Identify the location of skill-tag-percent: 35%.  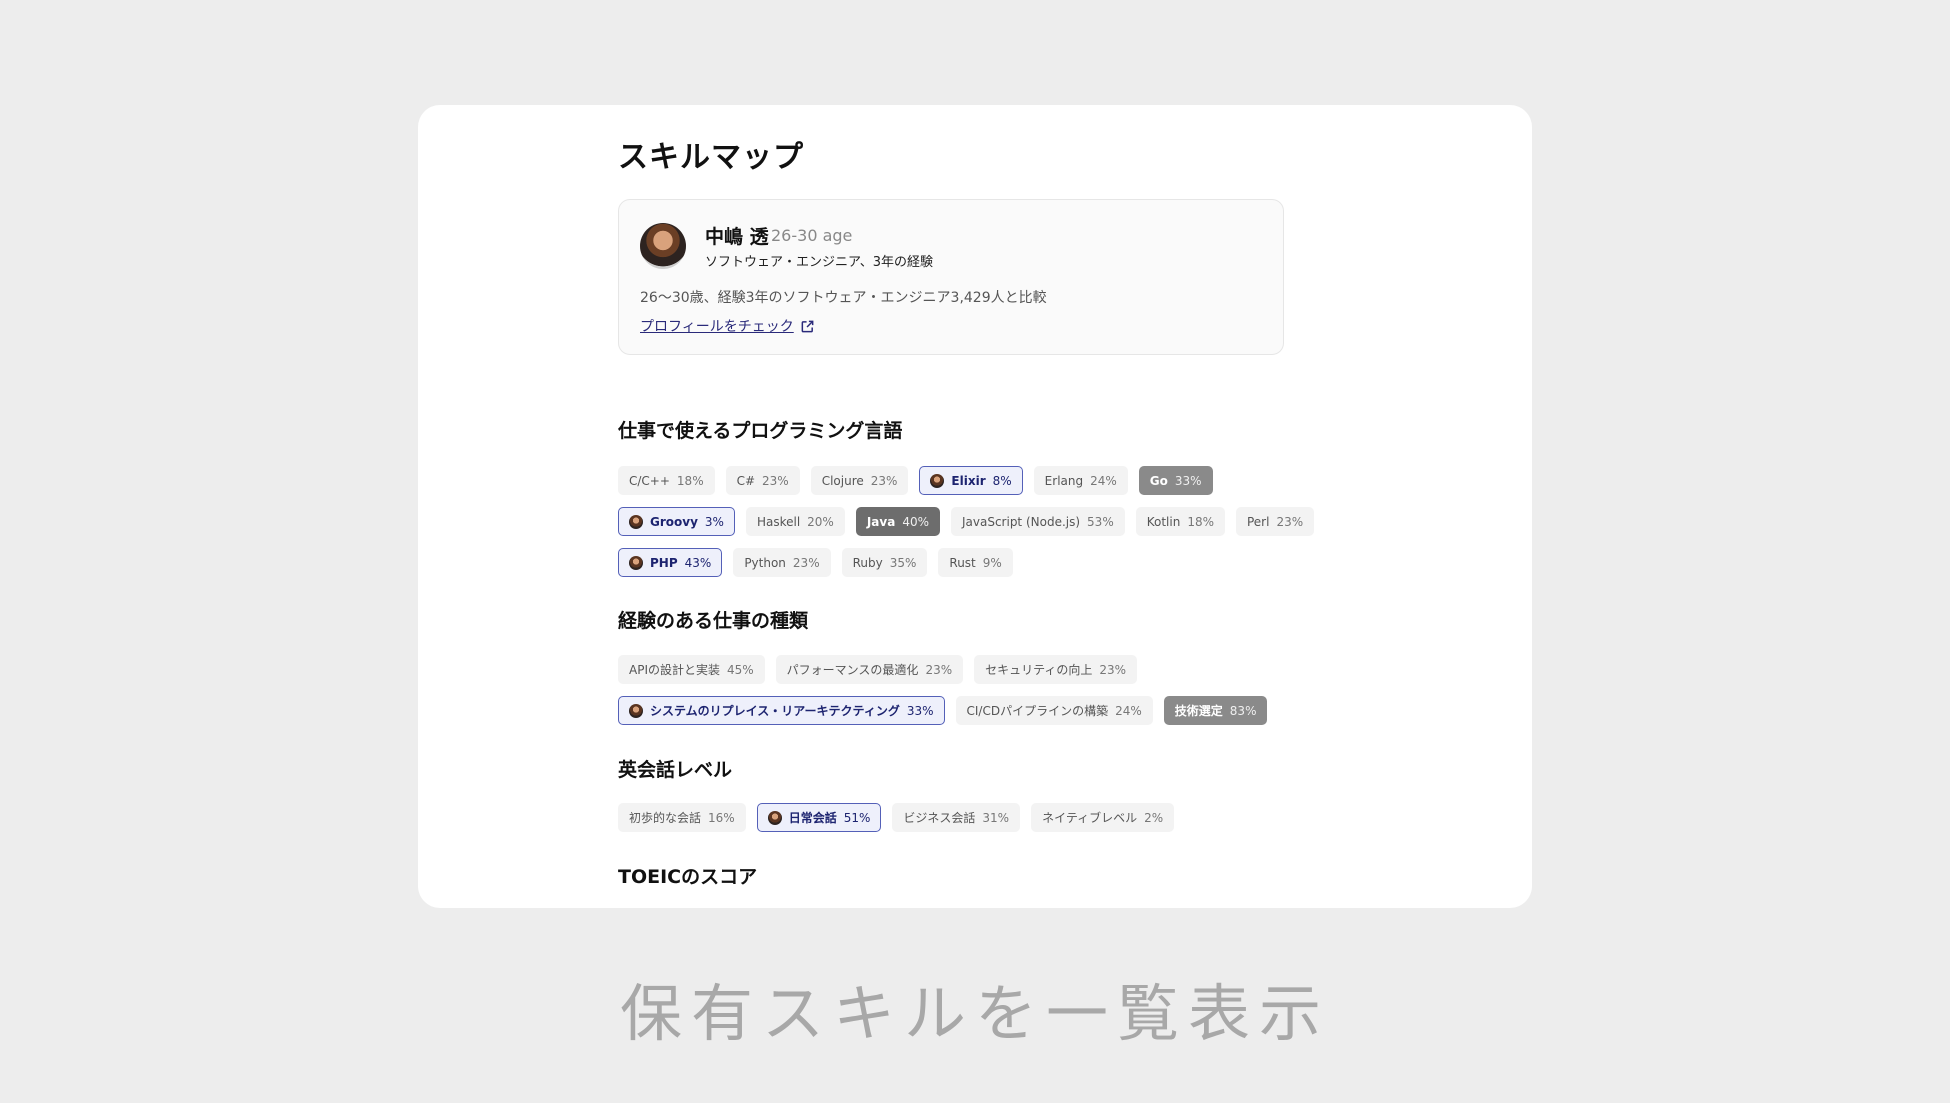
(903, 562).